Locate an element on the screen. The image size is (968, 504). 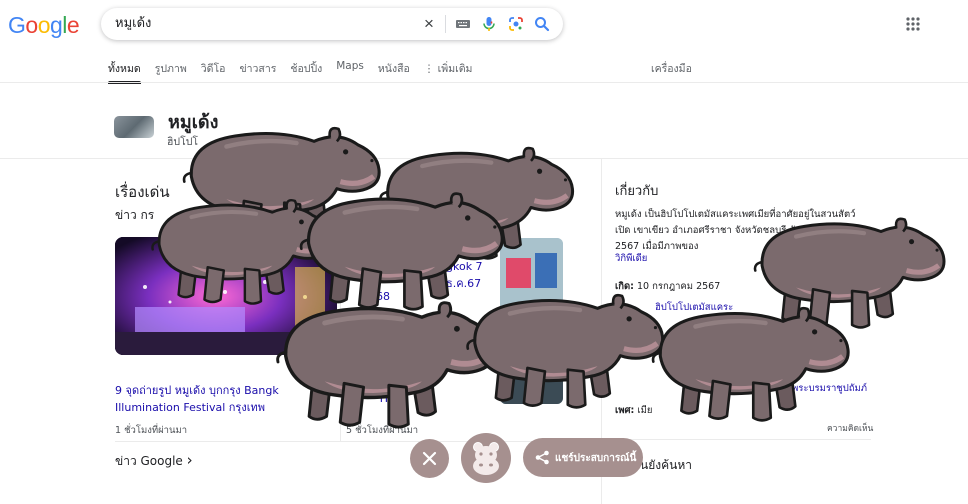
close-icon: × is located at coordinates (429, 24).